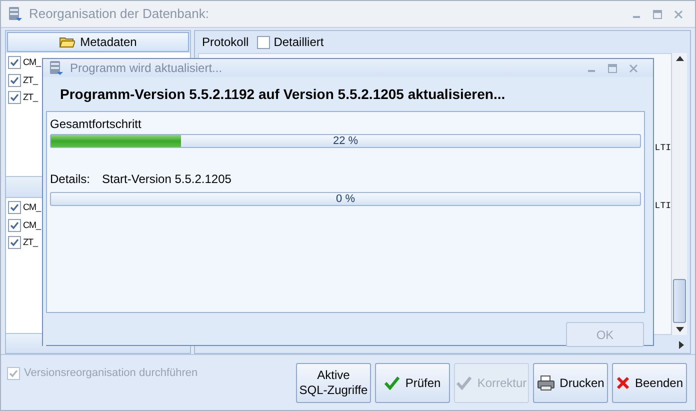 The width and height of the screenshot is (696, 411). Describe the element at coordinates (649, 383) in the screenshot. I see `action-button: Beenden` at that location.